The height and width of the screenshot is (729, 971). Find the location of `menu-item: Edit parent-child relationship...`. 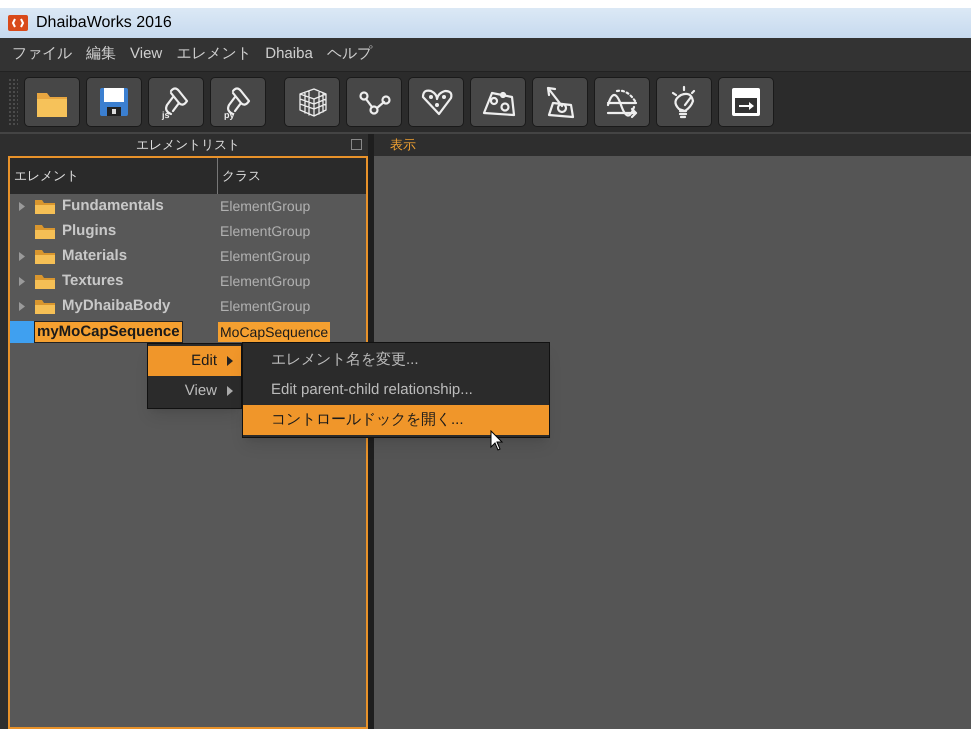

menu-item: Edit parent-child relationship... is located at coordinates (396, 390).